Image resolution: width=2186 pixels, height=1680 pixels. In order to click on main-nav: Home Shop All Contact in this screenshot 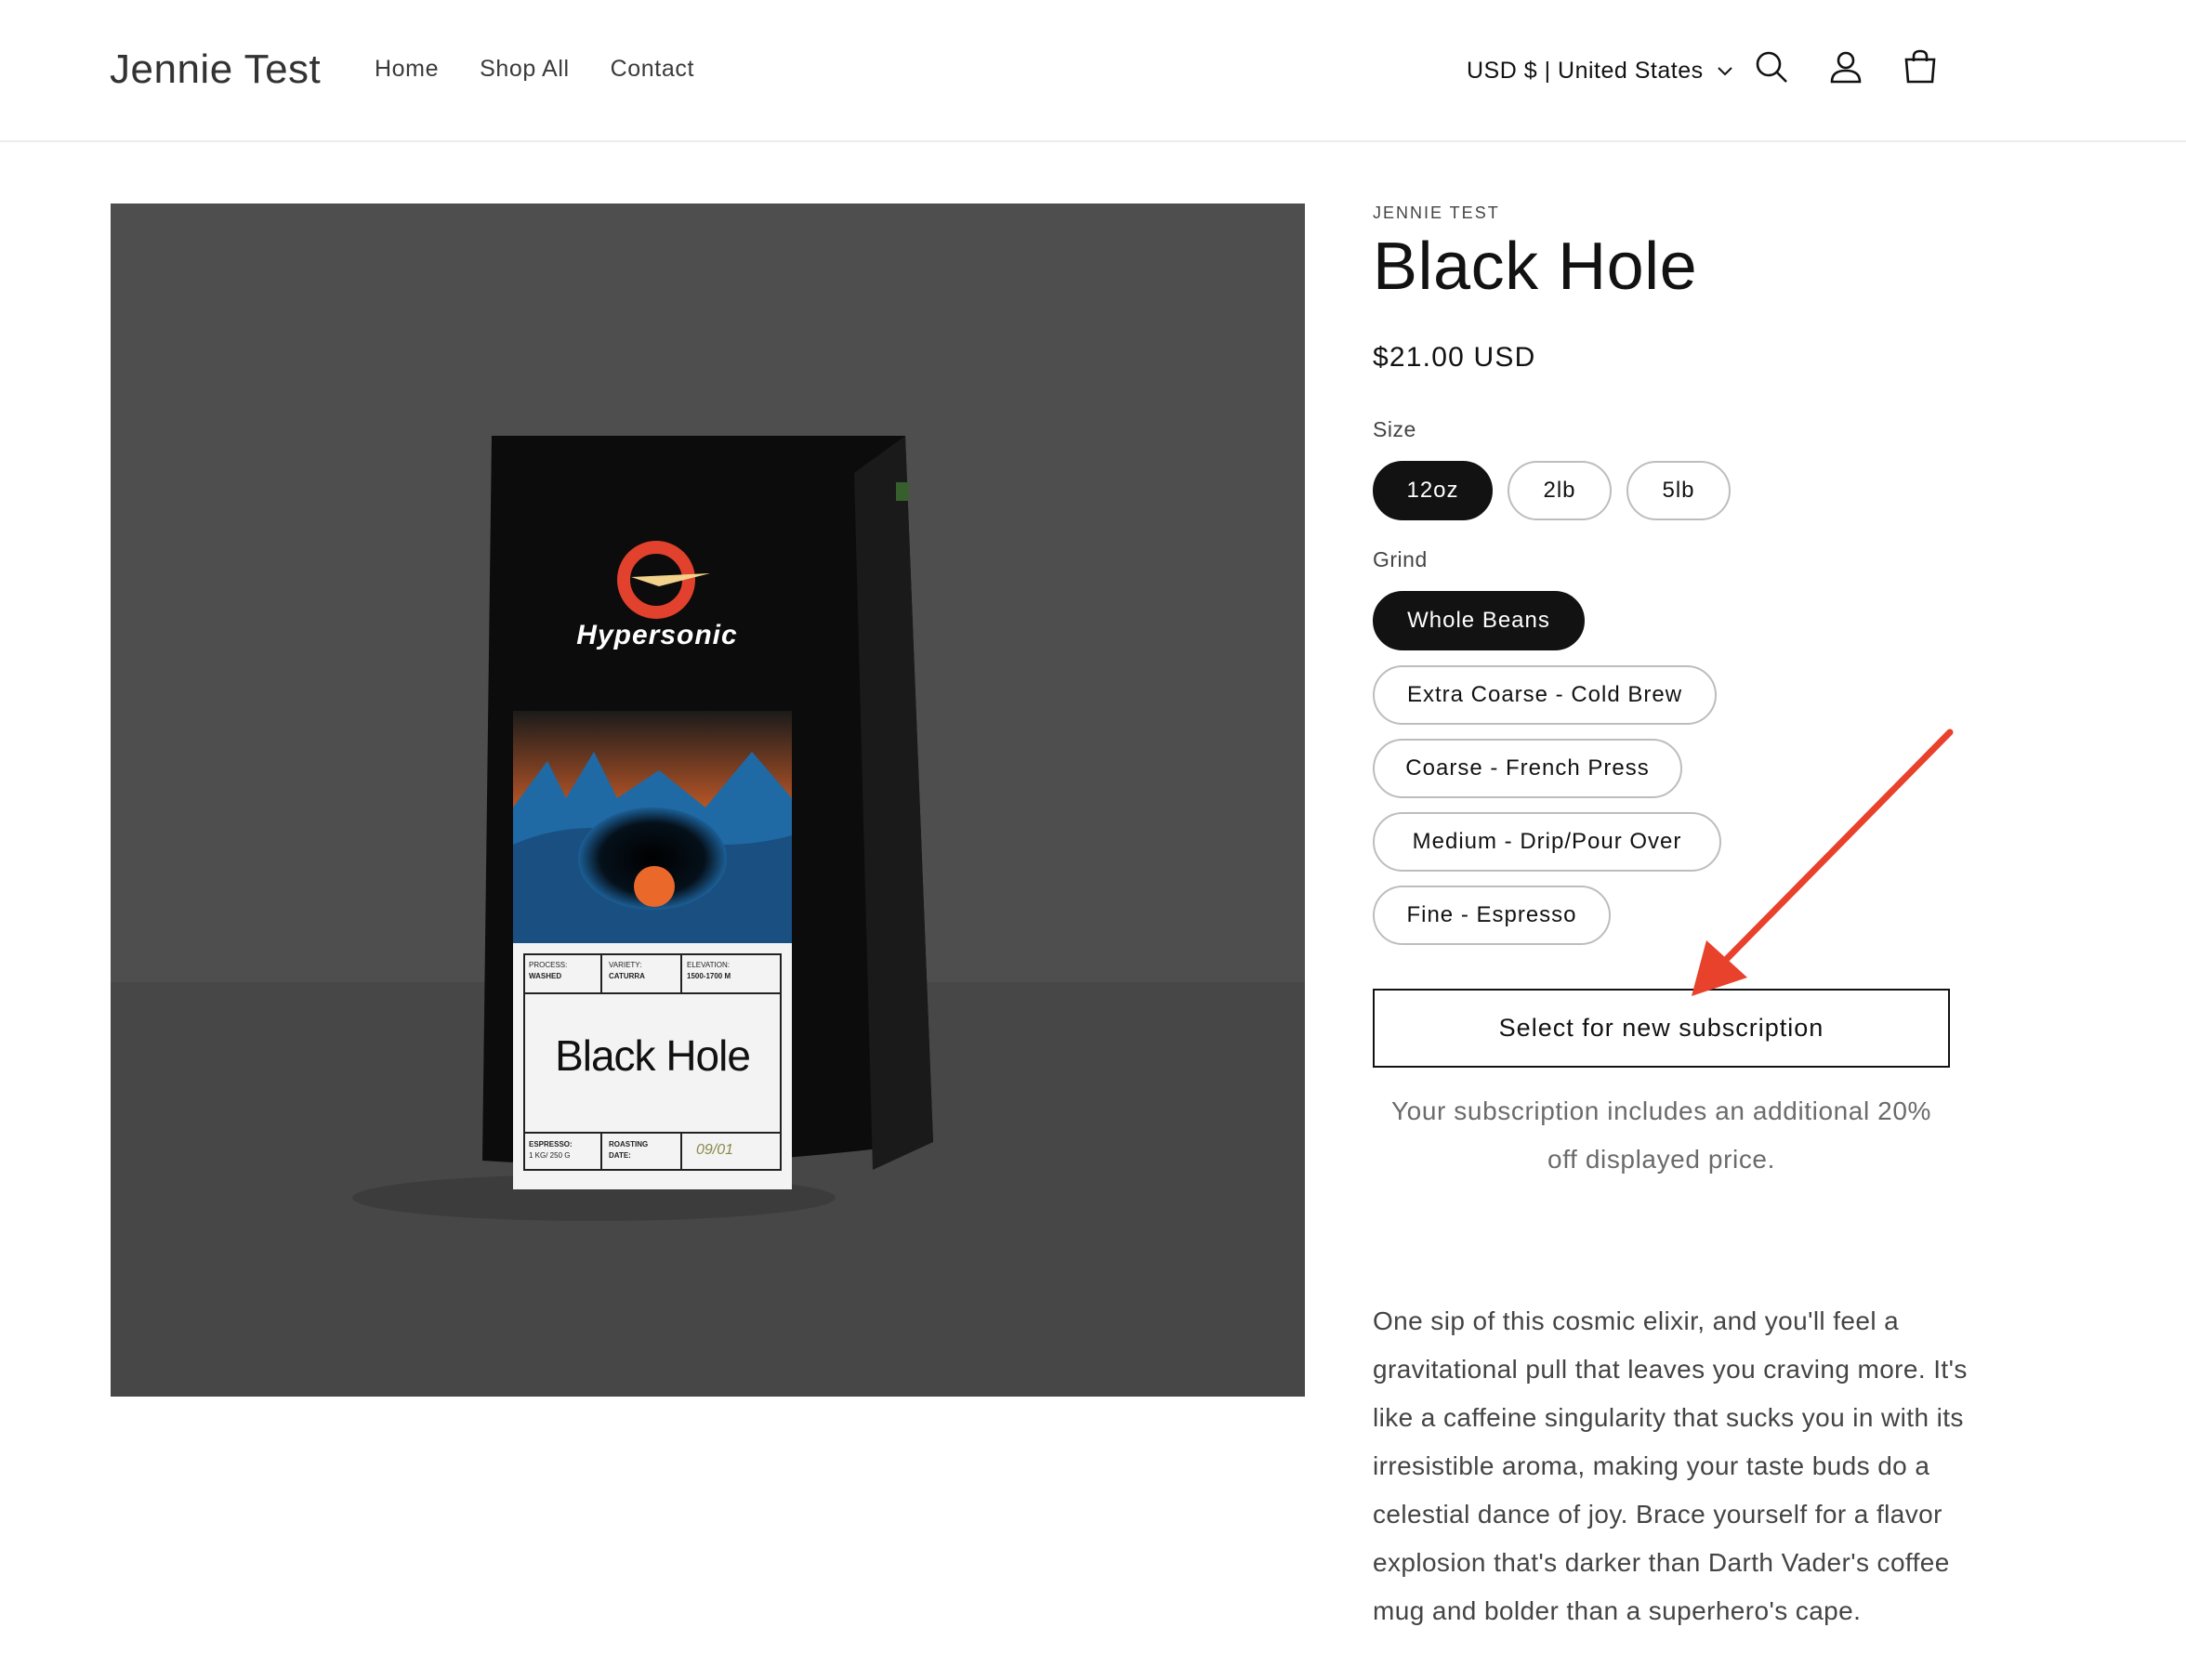, I will do `click(555, 69)`.